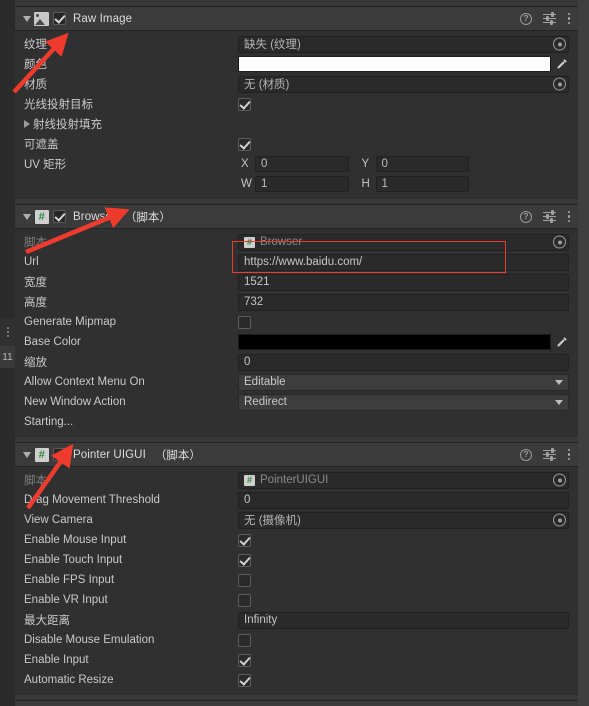 This screenshot has height=706, width=589. I want to click on strip-badge: 11, so click(7, 357).